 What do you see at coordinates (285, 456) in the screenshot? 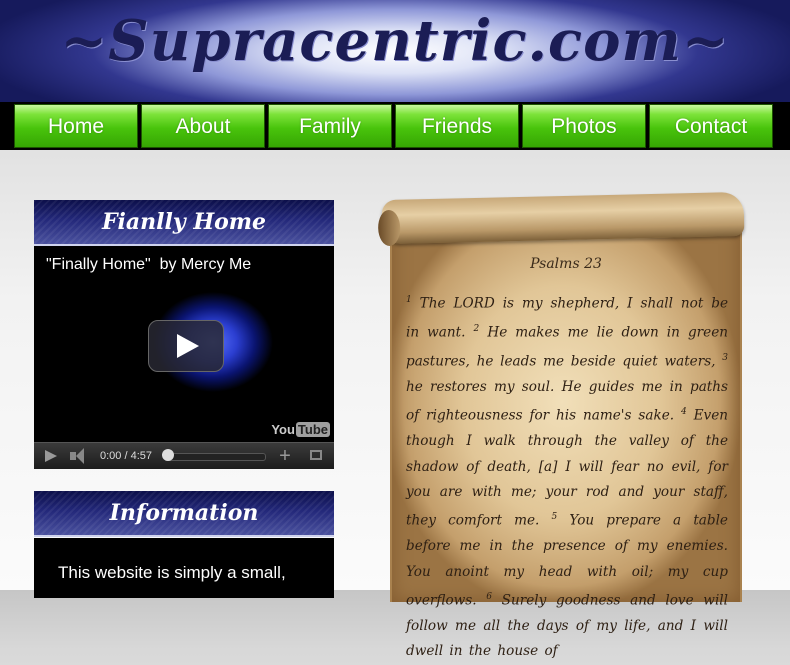
I see `plus-icon: +` at bounding box center [285, 456].